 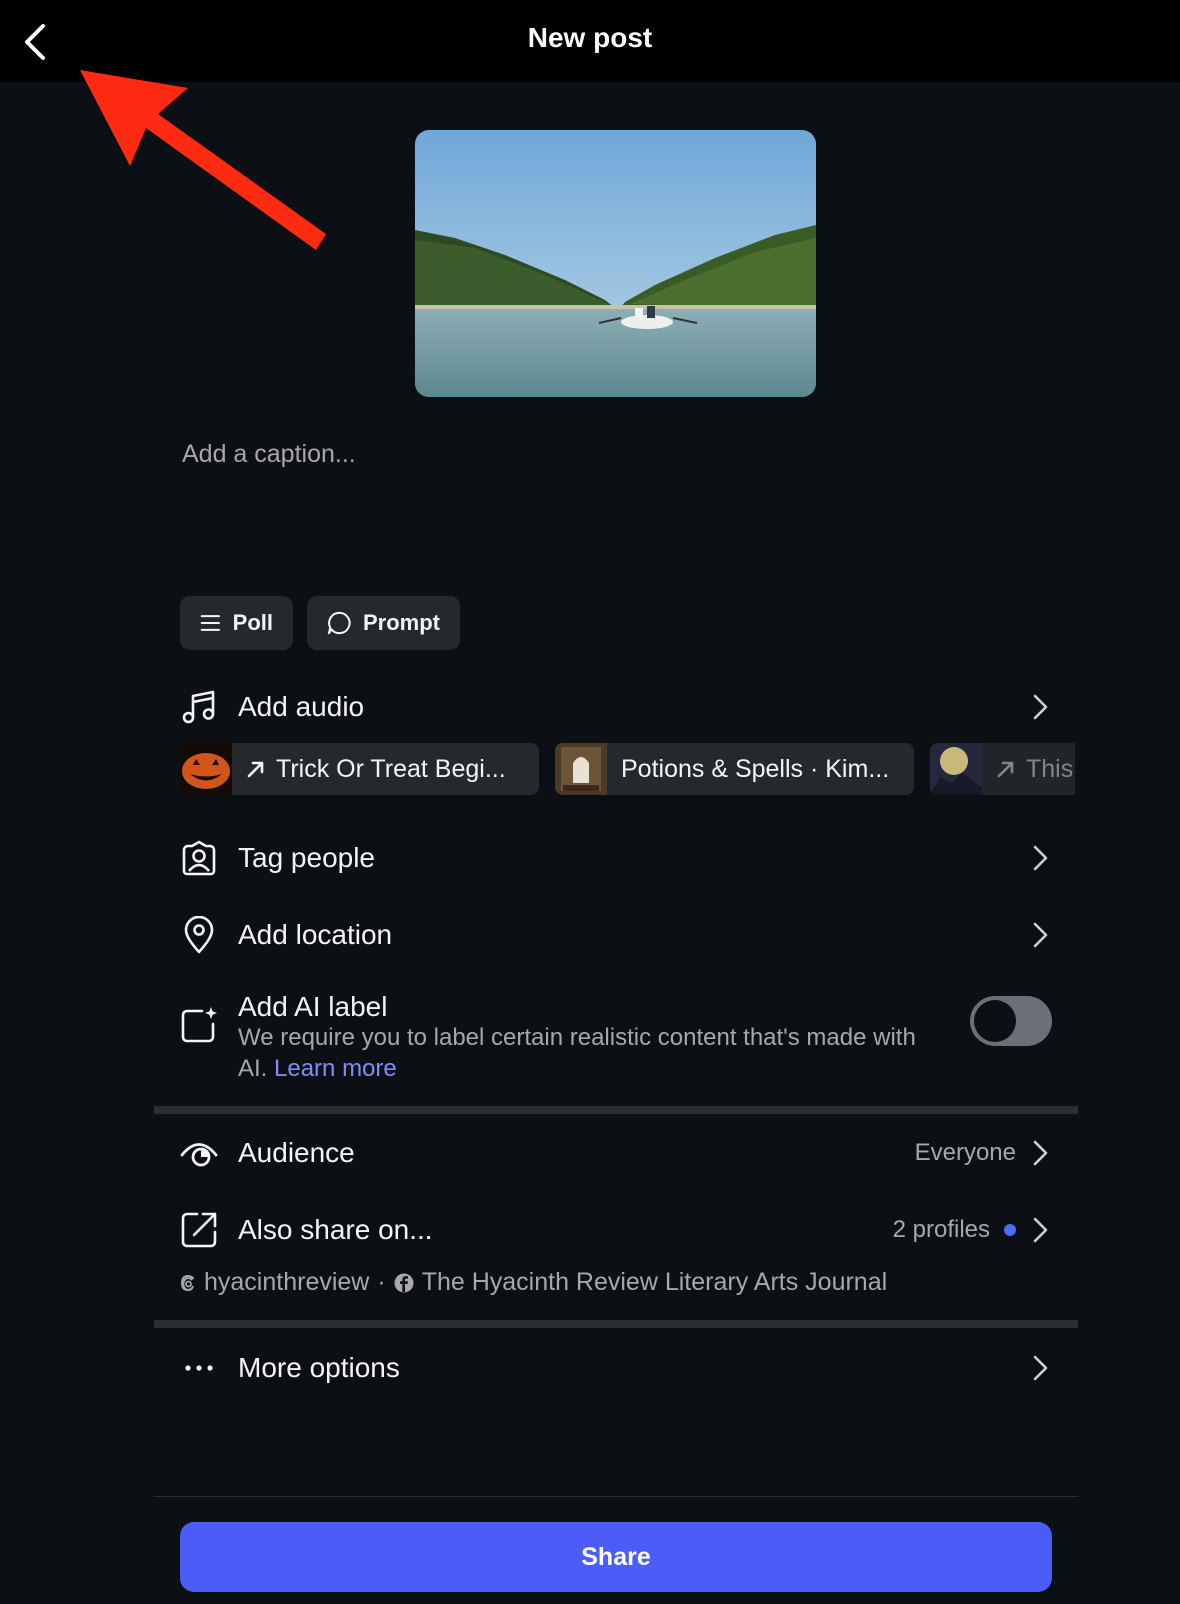 What do you see at coordinates (307, 857) in the screenshot?
I see `tag-people-label: Tag people` at bounding box center [307, 857].